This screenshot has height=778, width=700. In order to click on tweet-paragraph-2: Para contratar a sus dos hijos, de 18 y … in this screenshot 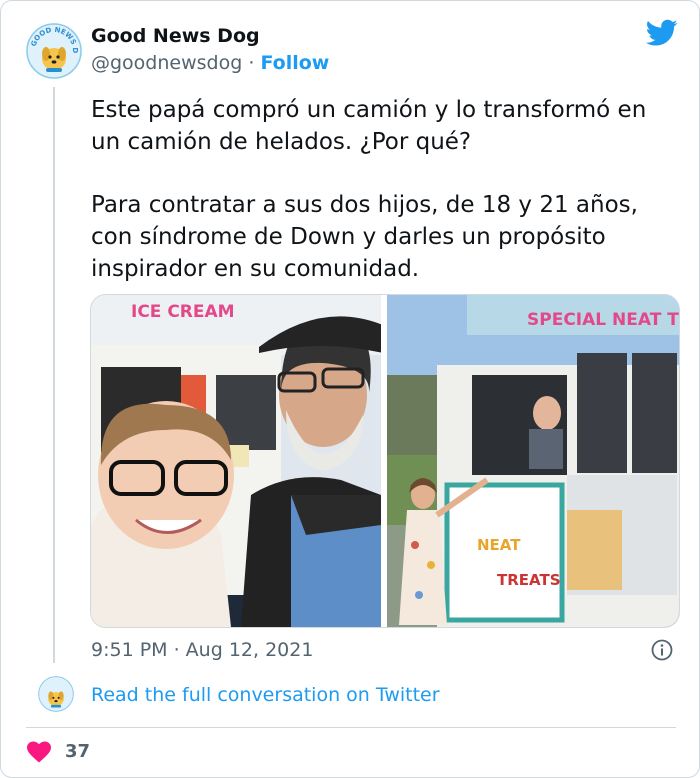, I will do `click(364, 237)`.